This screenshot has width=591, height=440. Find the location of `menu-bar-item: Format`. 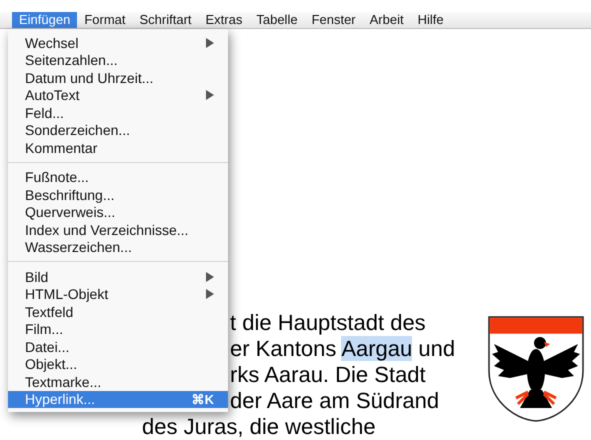

menu-bar-item: Format is located at coordinates (104, 20).